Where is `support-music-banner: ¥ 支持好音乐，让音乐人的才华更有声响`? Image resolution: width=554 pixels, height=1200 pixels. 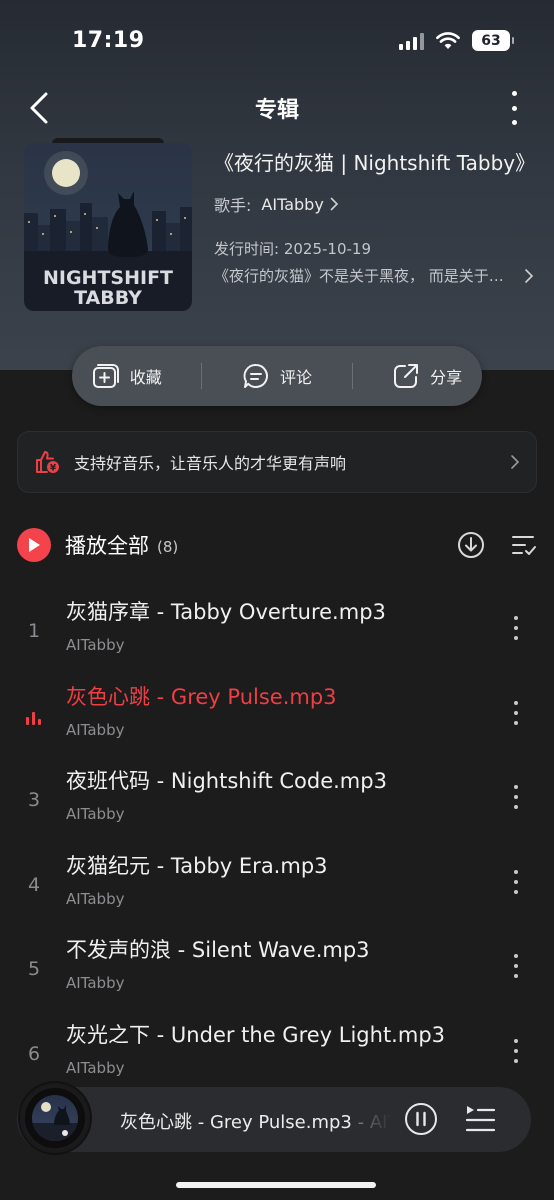 support-music-banner: ¥ 支持好音乐，让音乐人的才华更有声响 is located at coordinates (277, 462).